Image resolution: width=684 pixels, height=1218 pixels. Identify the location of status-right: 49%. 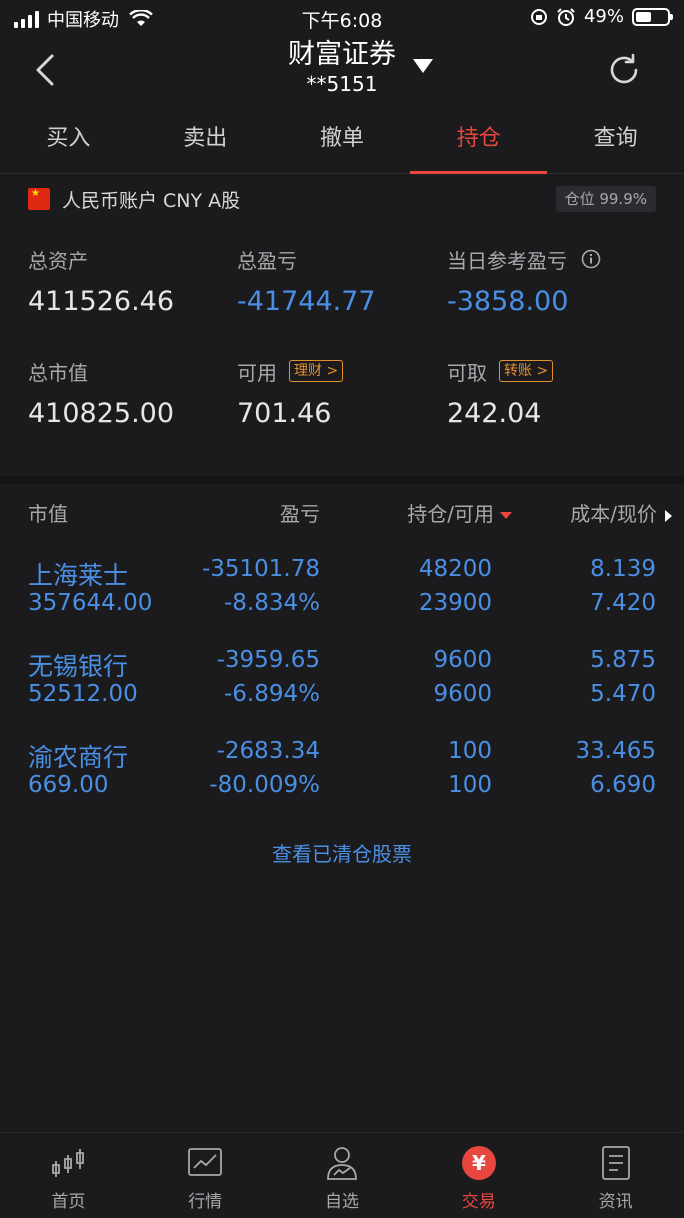
(601, 16).